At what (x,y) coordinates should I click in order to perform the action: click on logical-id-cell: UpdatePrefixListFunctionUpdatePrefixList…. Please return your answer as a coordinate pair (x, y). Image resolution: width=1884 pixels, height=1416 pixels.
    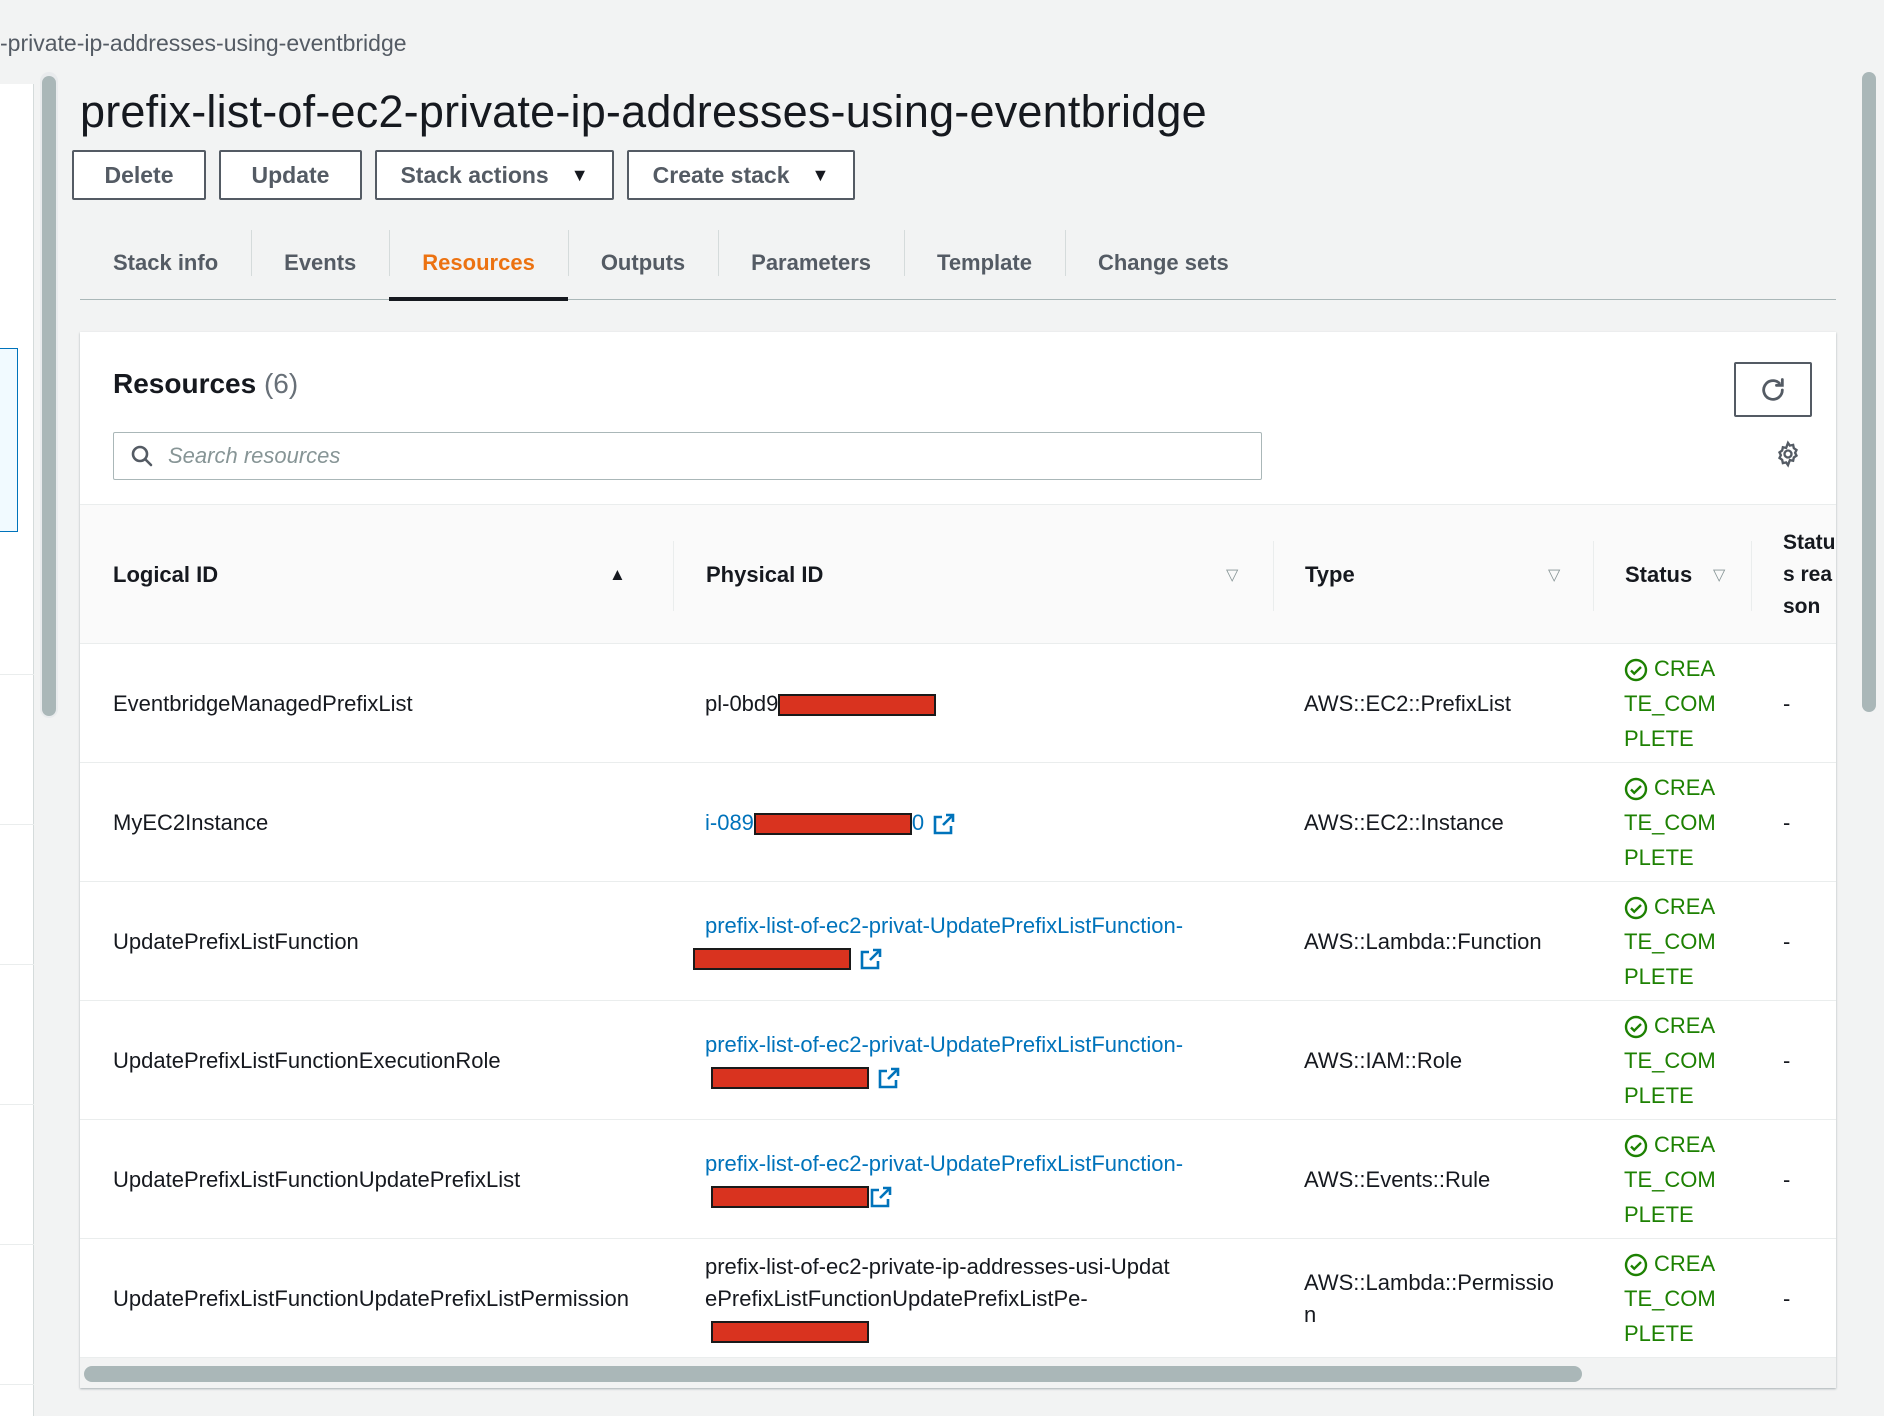
    Looking at the image, I should click on (371, 1298).